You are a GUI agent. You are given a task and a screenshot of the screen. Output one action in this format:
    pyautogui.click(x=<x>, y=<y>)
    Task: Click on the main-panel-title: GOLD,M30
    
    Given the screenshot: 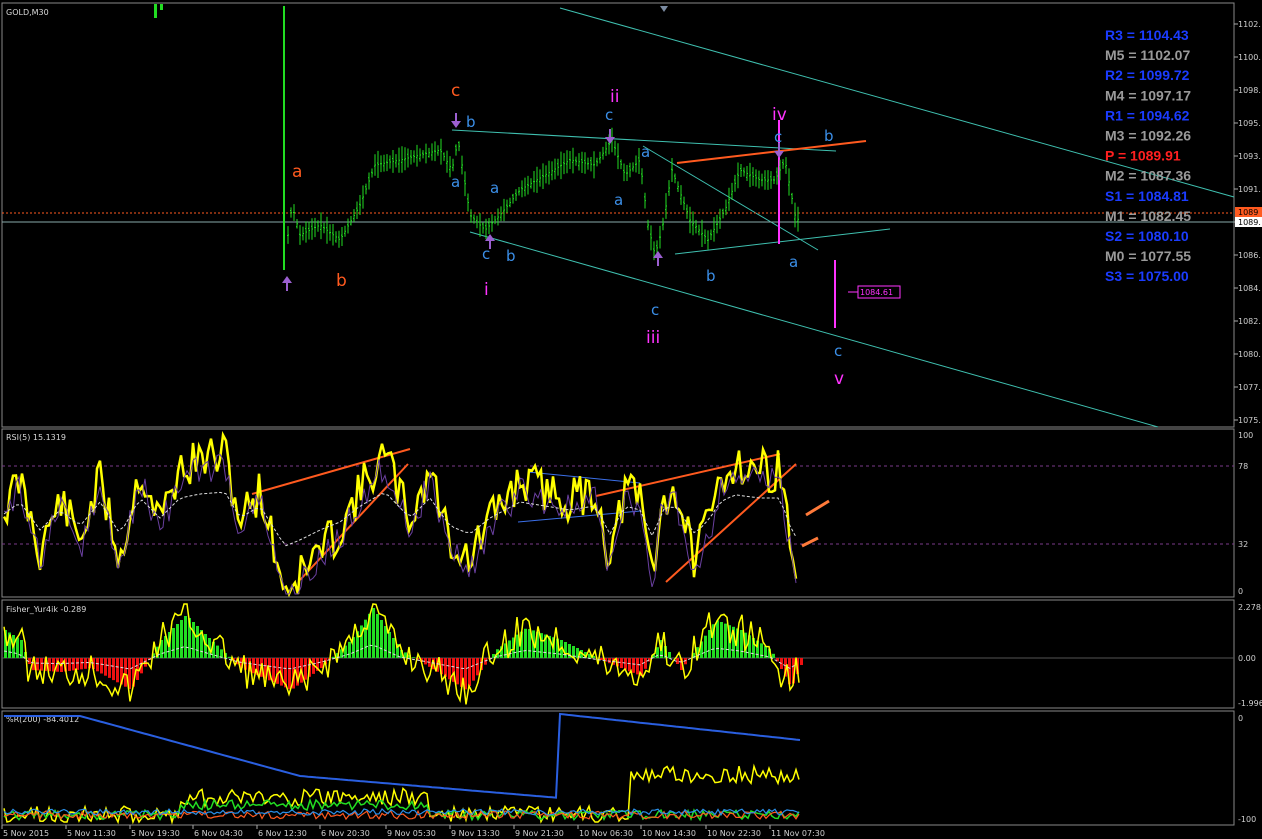 What is the action you would take?
    pyautogui.click(x=27, y=12)
    